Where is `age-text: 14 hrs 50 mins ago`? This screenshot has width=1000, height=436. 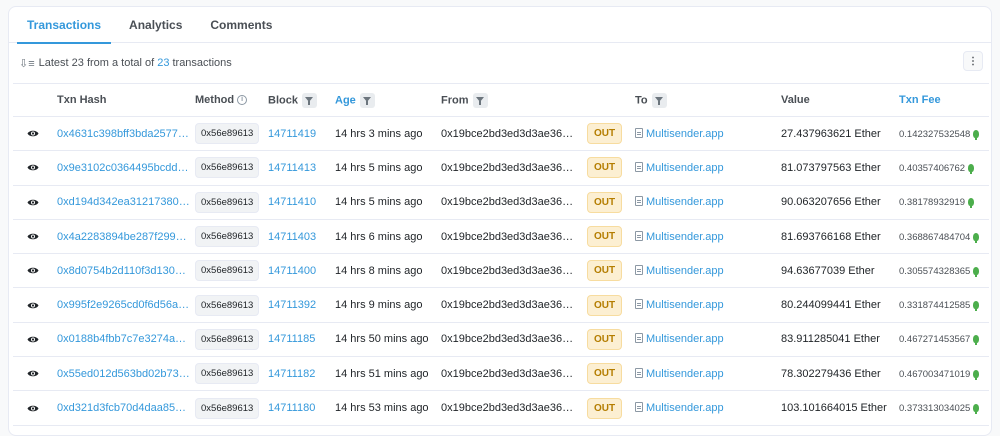
age-text: 14 hrs 50 mins ago is located at coordinates (382, 339).